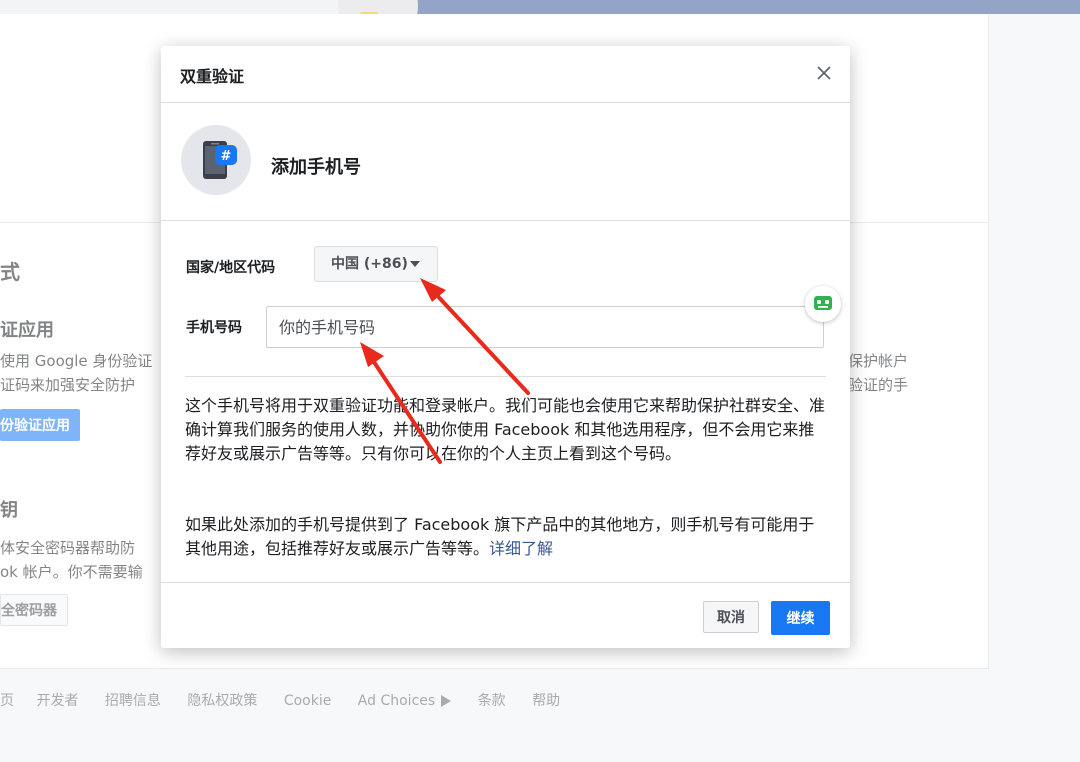  What do you see at coordinates (505, 74) in the screenshot?
I see `dialog-header: 双重验证` at bounding box center [505, 74].